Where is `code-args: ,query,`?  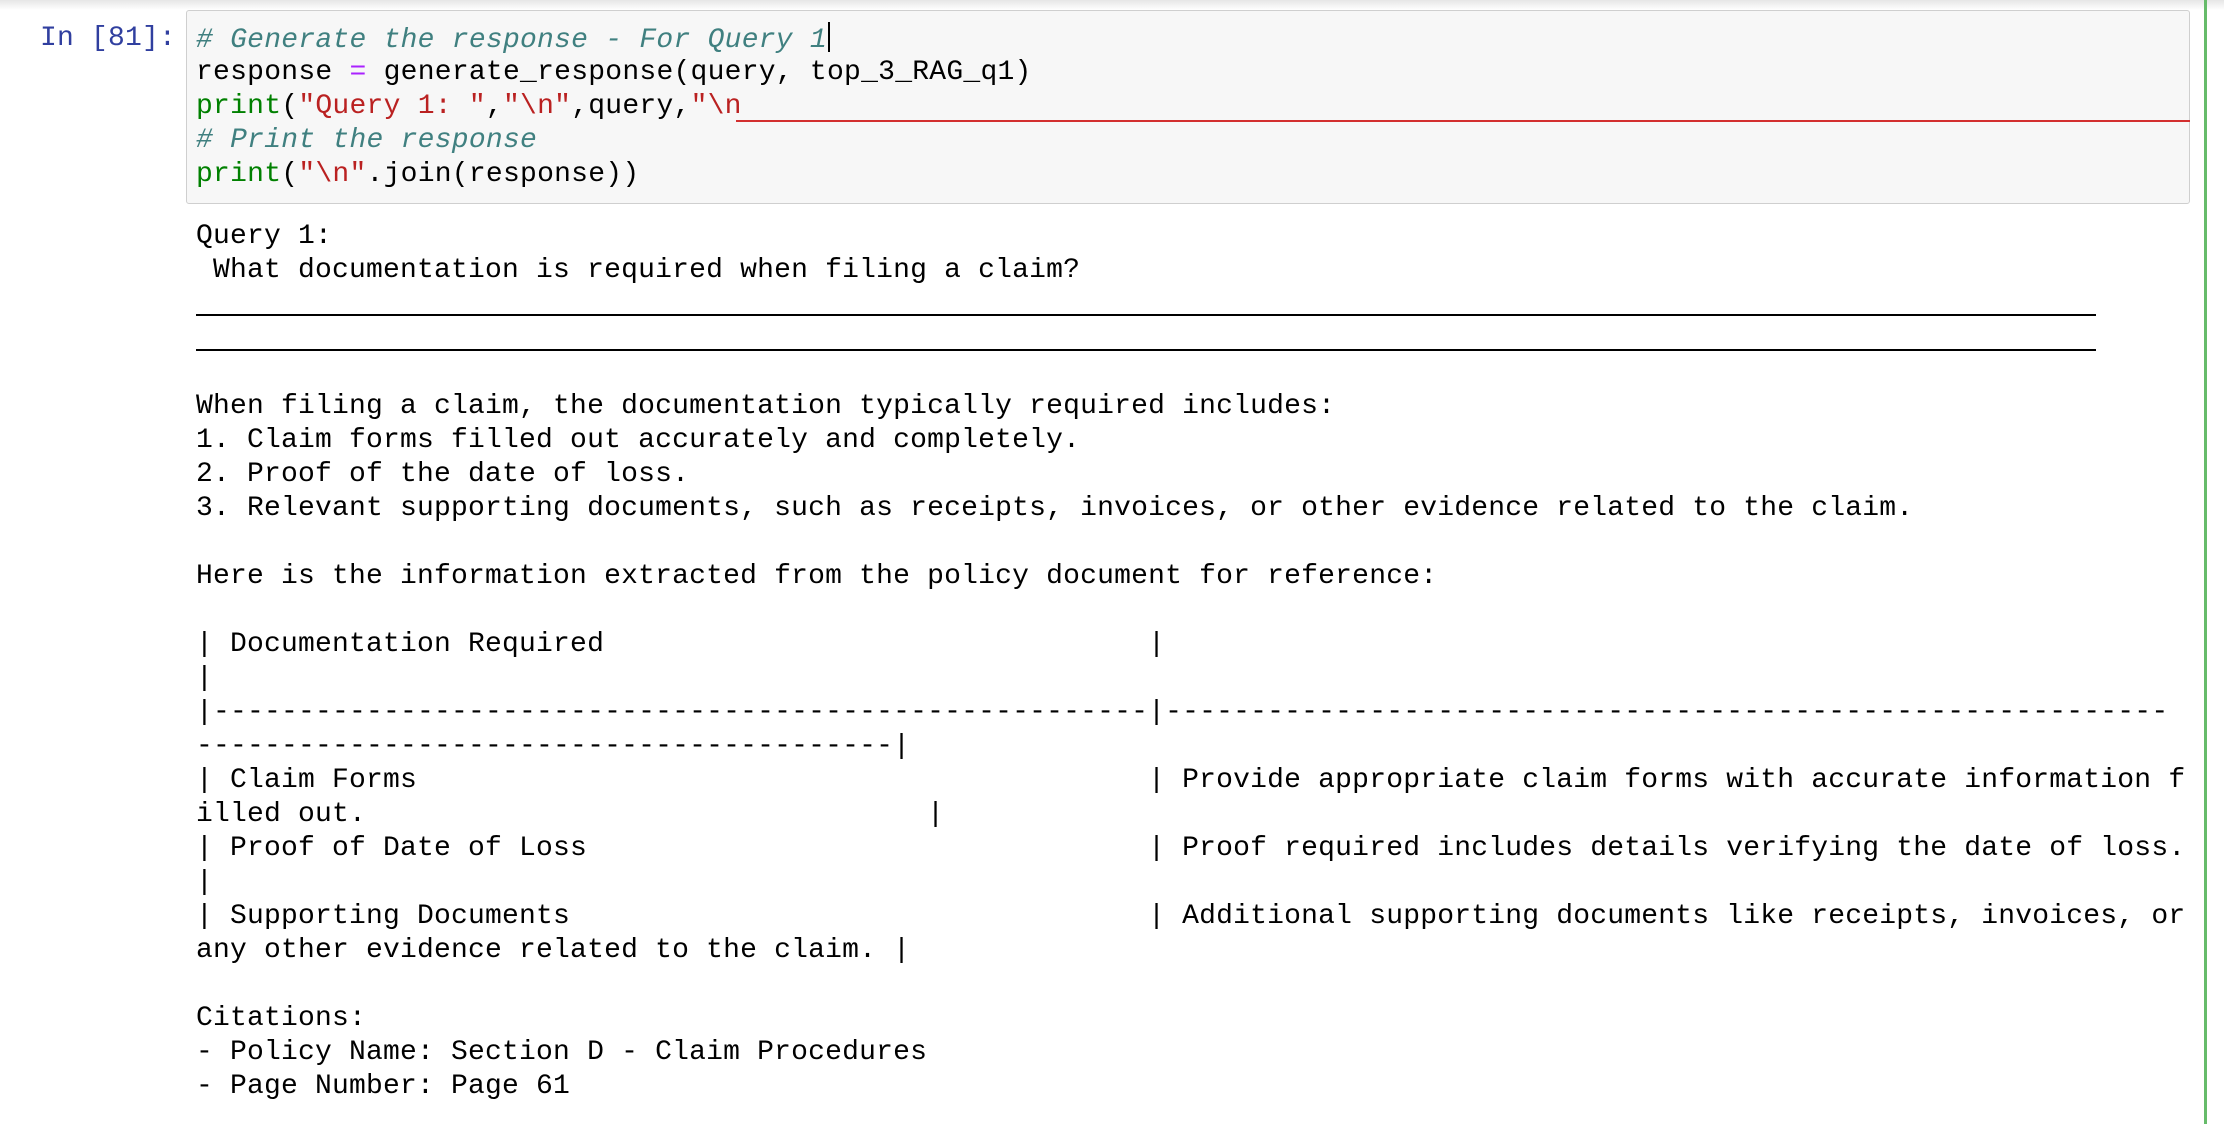
code-args: ,query, is located at coordinates (631, 106).